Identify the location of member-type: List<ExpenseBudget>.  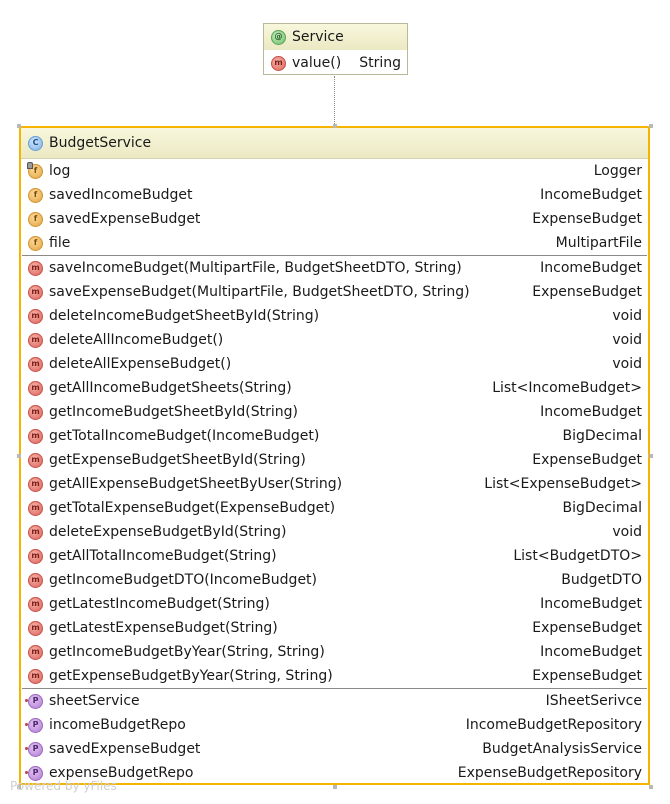
(563, 484).